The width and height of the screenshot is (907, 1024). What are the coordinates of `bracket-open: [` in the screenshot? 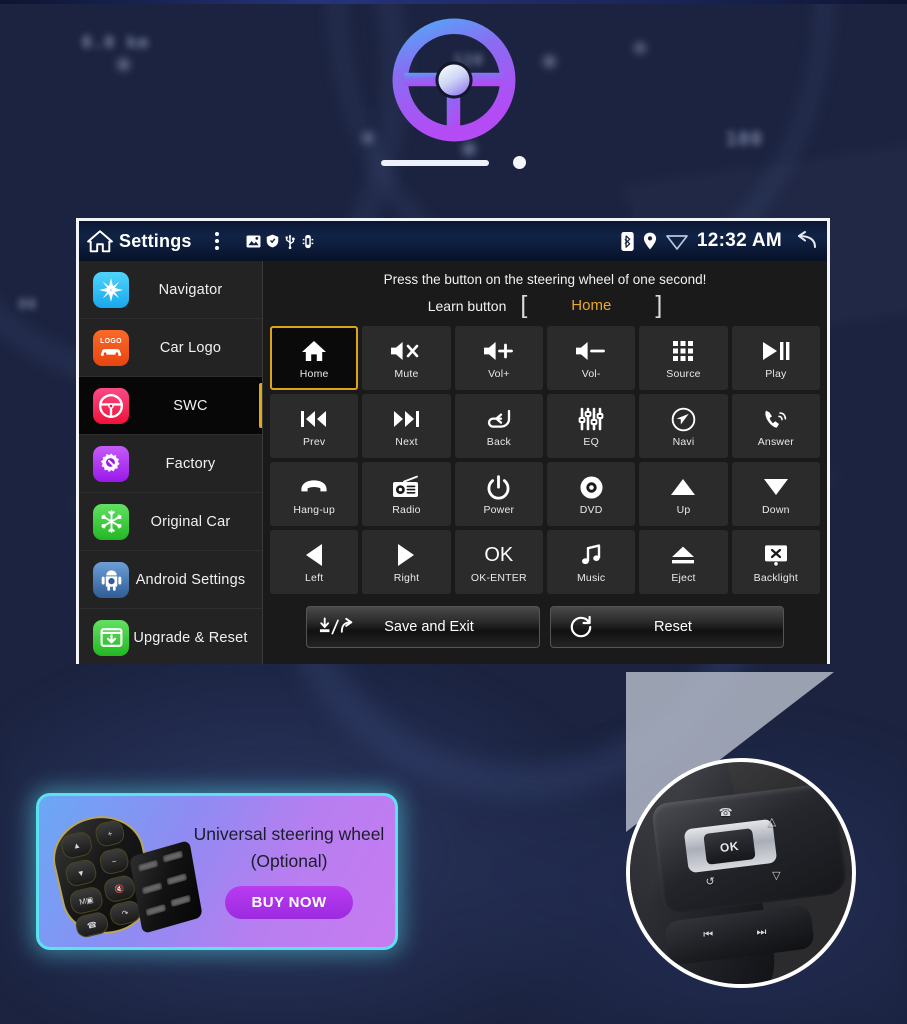 It's located at (524, 305).